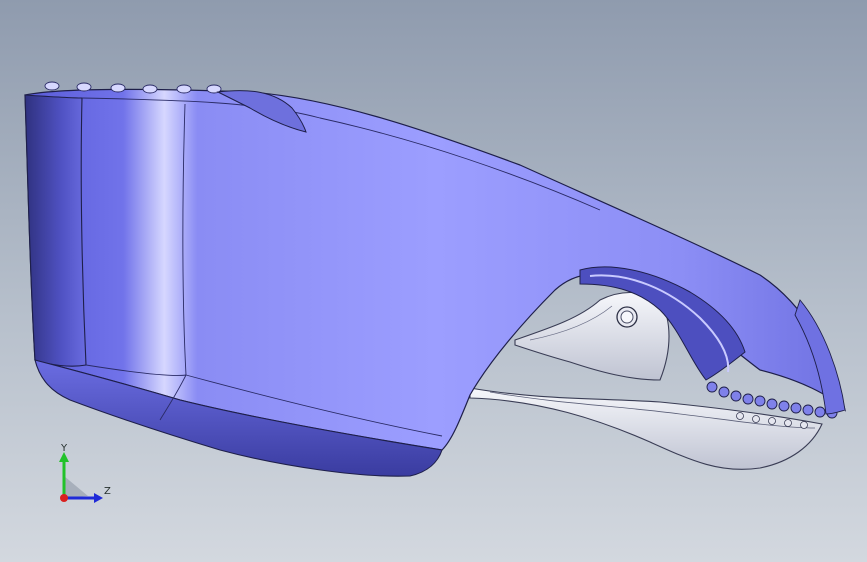  Describe the element at coordinates (107, 491) in the screenshot. I see `z-axis-label: Z` at that location.